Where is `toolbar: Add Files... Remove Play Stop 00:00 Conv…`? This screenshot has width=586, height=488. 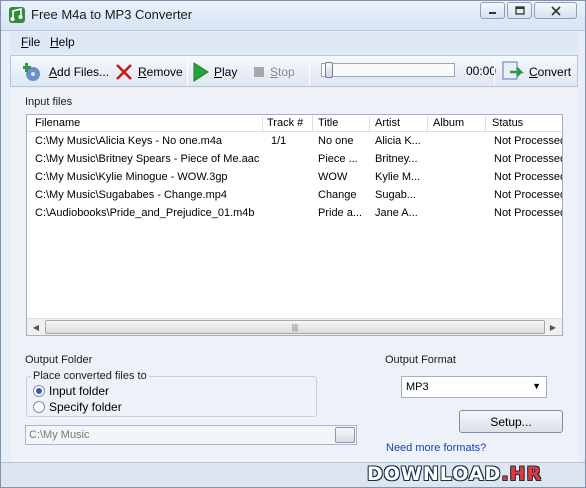 toolbar: Add Files... Remove Play Stop 00:00 Conv… is located at coordinates (294, 71).